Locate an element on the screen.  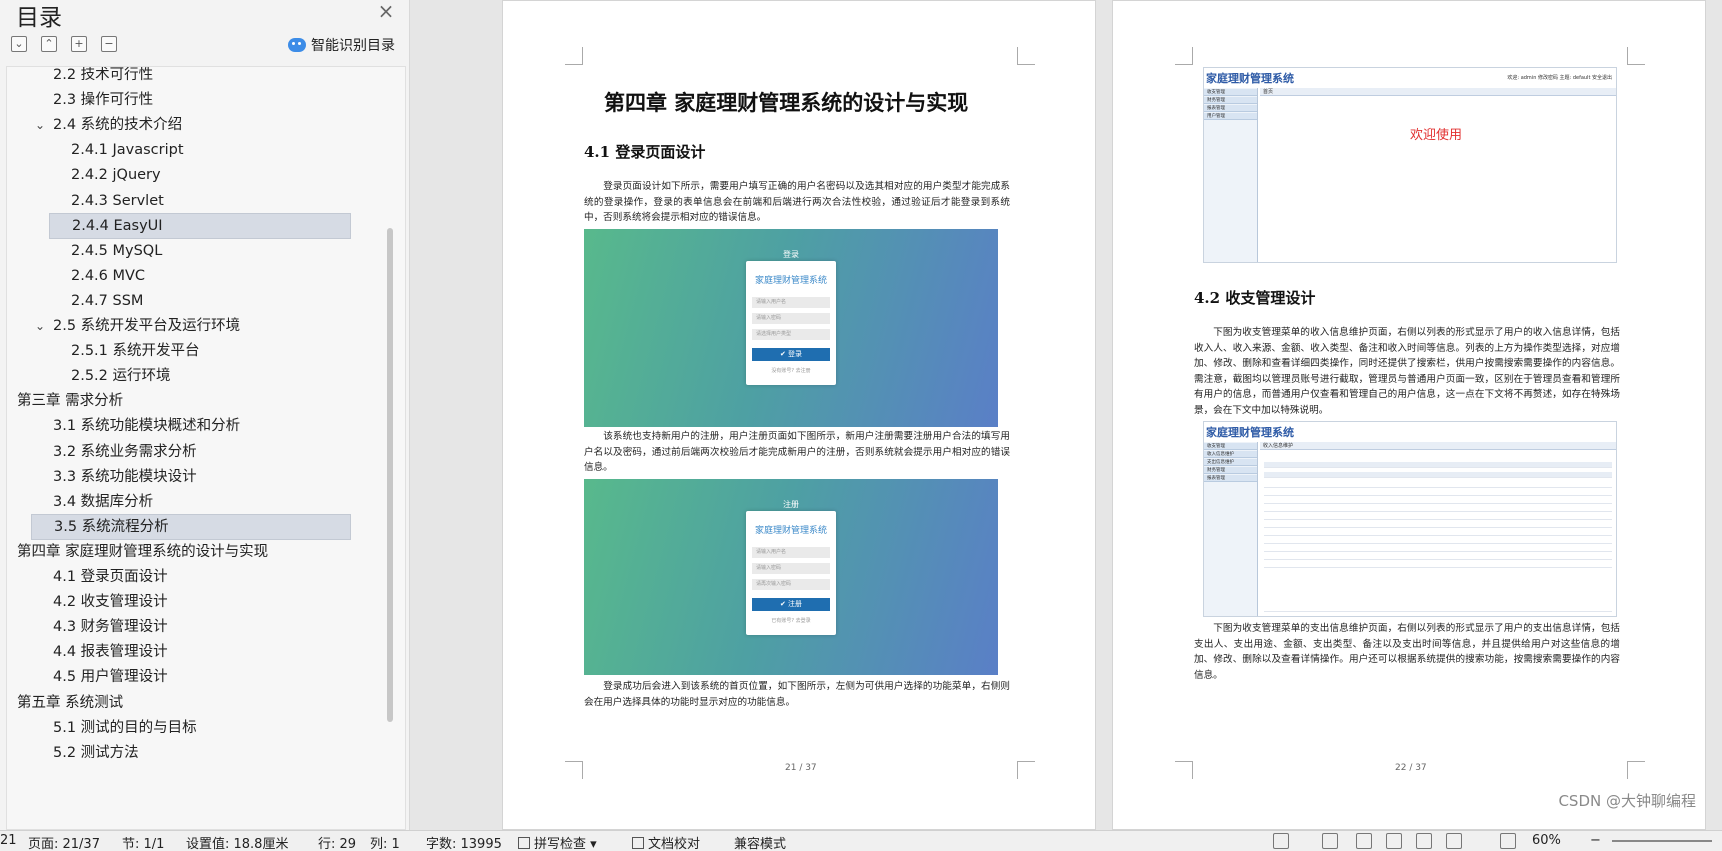
toc-item: 2.5.1 系统开发平台 is located at coordinates (135, 351).